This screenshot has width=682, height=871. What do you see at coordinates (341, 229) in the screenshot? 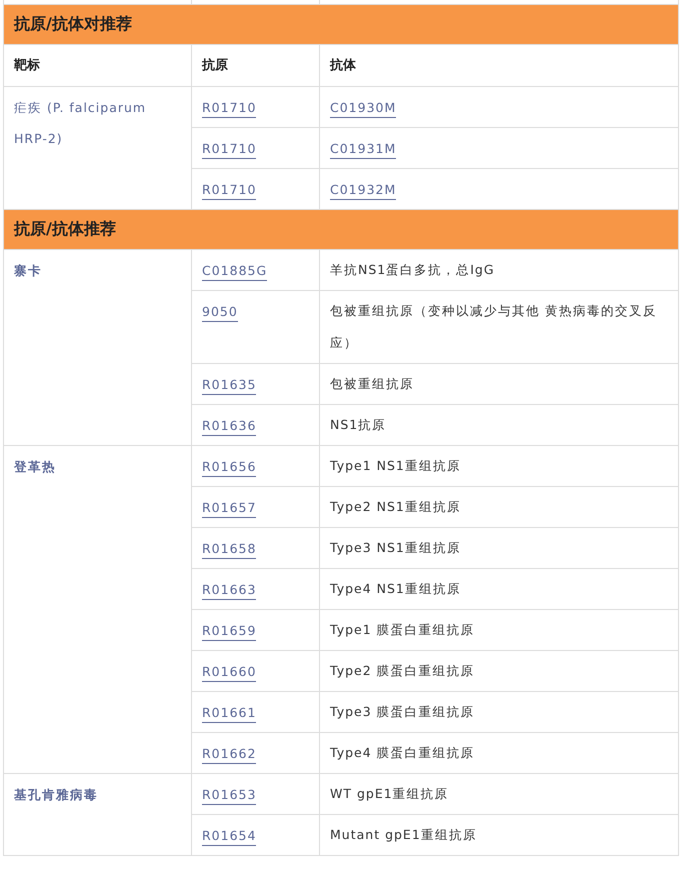
I see `section-title: 抗原/抗体推荐` at bounding box center [341, 229].